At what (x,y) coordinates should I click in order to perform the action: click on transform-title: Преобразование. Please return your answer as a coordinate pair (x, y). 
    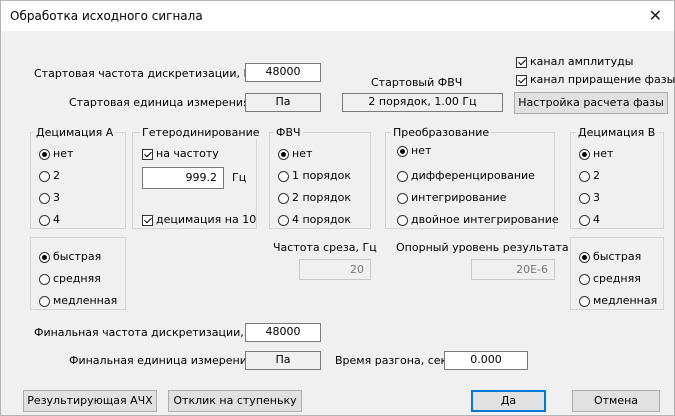
    Looking at the image, I should click on (441, 132).